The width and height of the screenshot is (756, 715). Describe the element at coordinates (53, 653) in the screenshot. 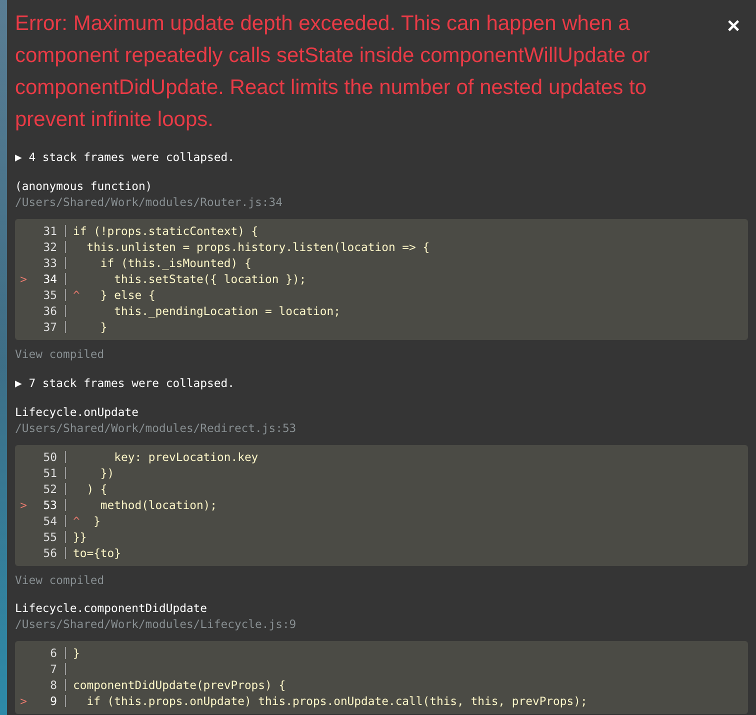

I see `line-number: 6` at that location.